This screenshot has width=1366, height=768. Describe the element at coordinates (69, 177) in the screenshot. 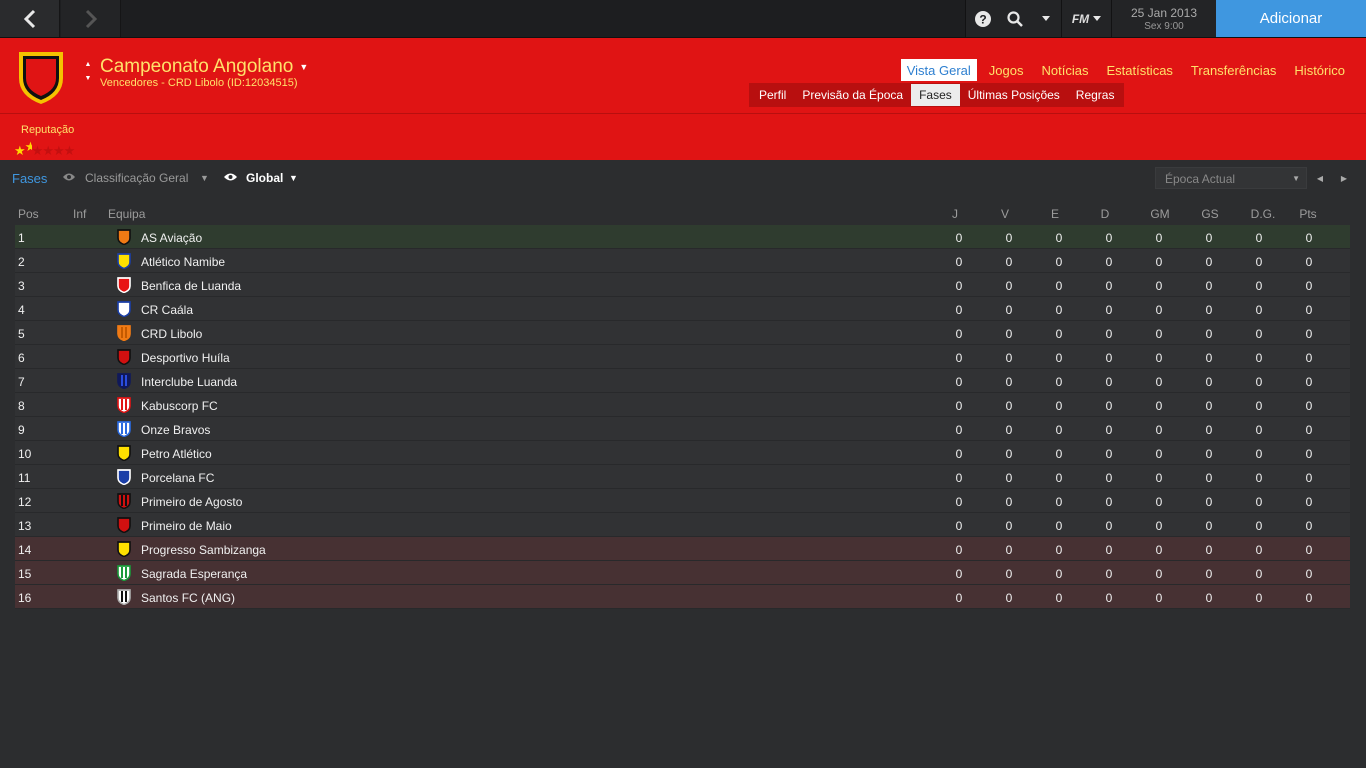

I see `eye-icon` at that location.